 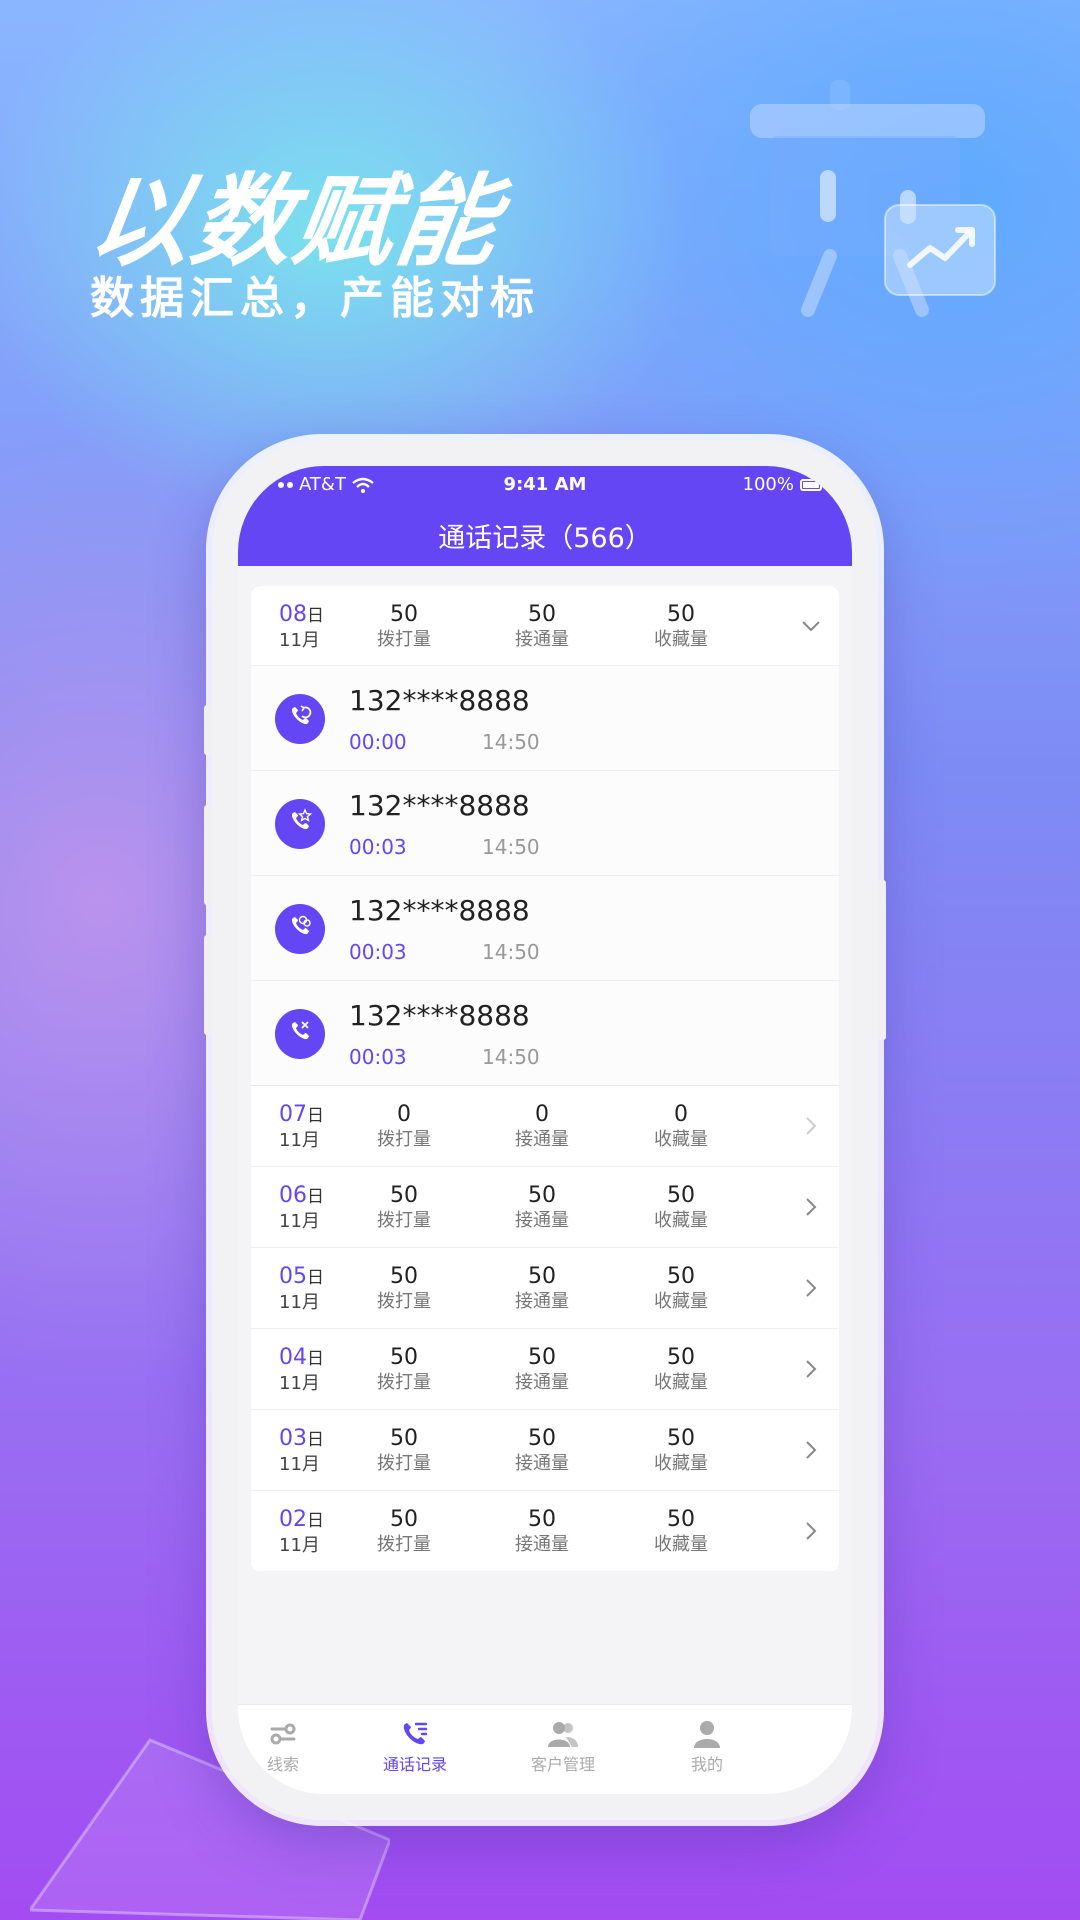 I want to click on phone-chat-icon, so click(x=300, y=929).